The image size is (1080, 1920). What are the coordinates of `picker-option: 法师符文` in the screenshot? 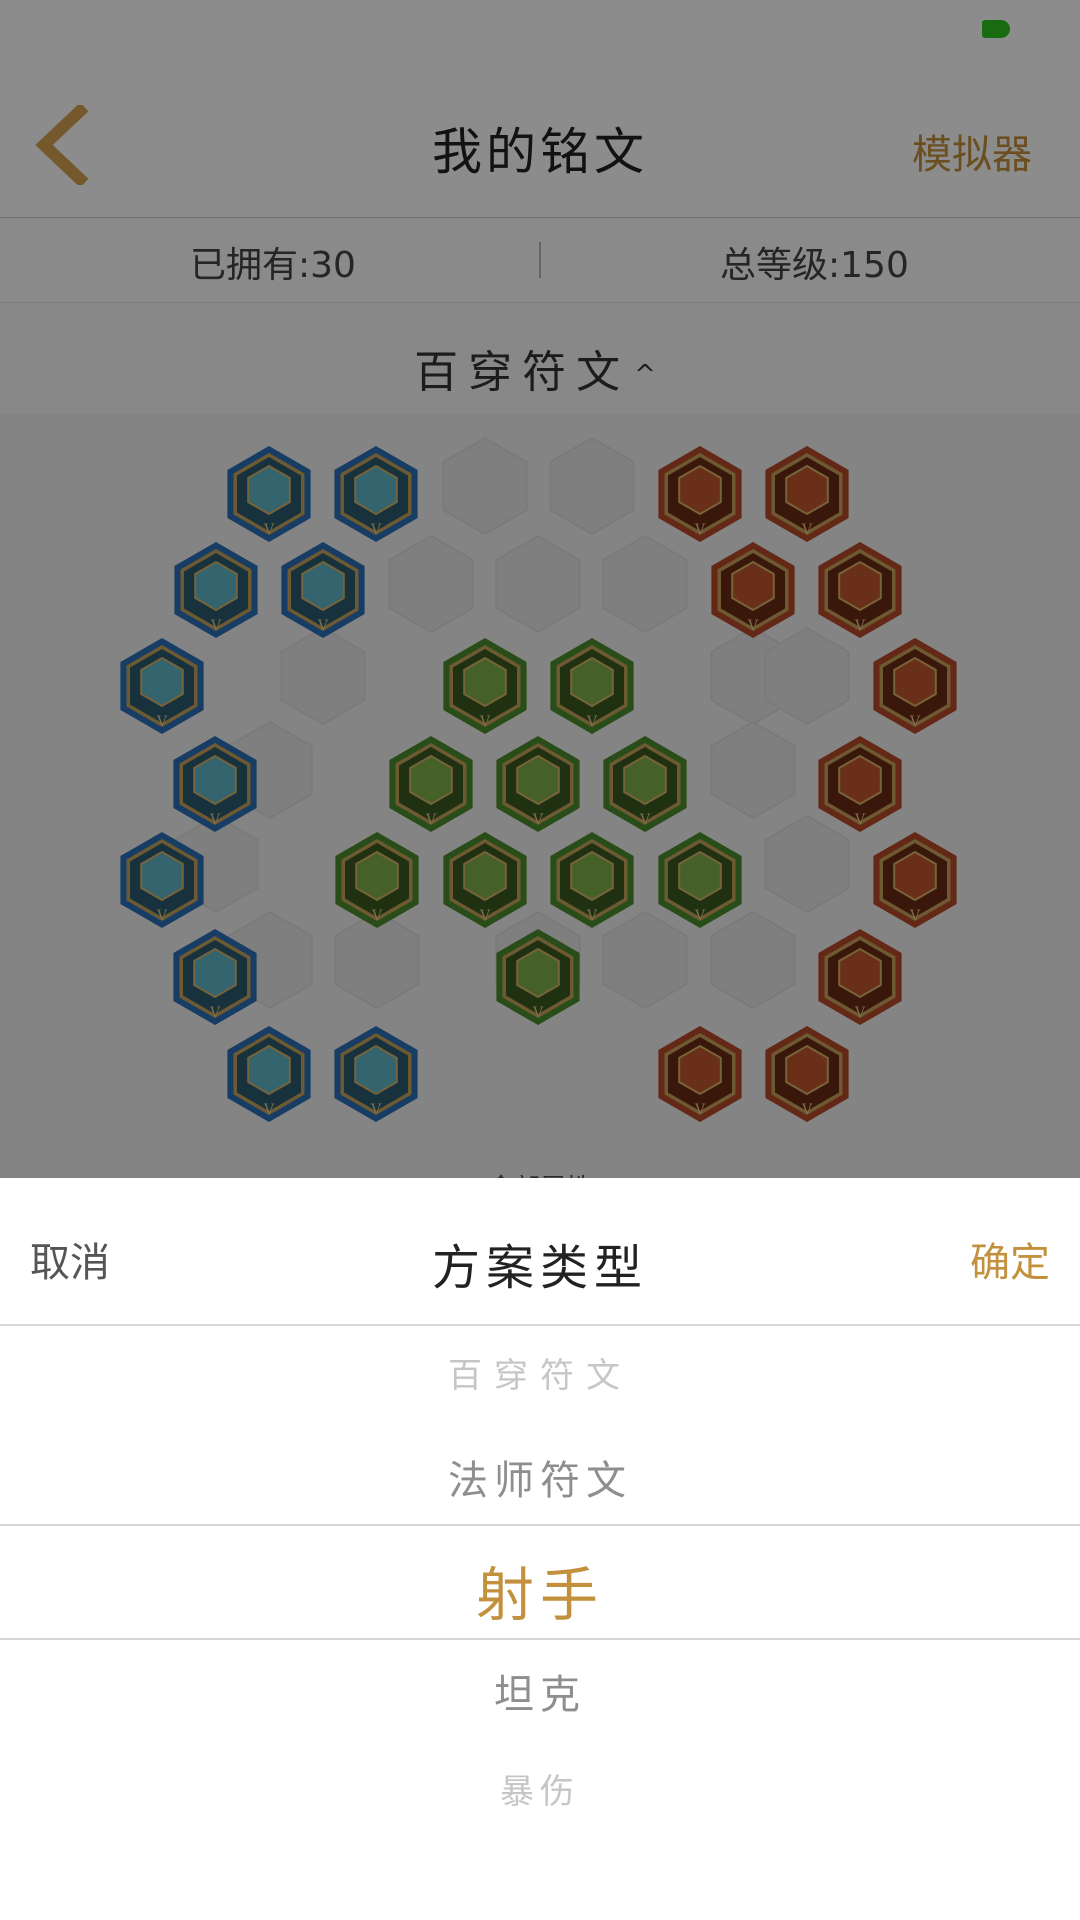 It's located at (540, 1477).